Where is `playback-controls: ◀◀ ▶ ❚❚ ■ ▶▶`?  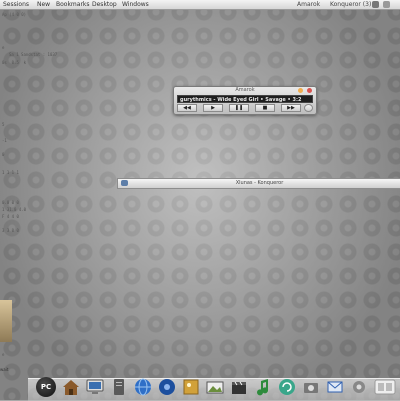 playback-controls: ◀◀ ▶ ❚❚ ■ ▶▶ is located at coordinates (245, 108).